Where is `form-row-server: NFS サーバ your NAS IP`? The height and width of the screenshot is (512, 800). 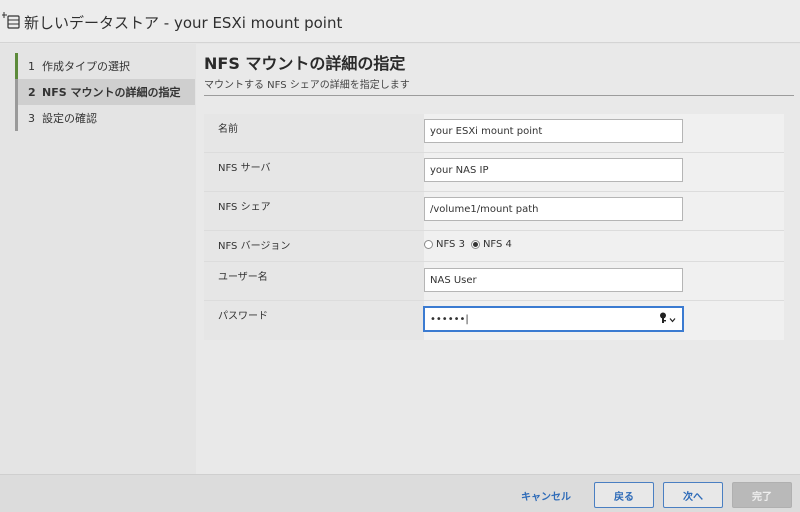 form-row-server: NFS サーバ your NAS IP is located at coordinates (494, 172).